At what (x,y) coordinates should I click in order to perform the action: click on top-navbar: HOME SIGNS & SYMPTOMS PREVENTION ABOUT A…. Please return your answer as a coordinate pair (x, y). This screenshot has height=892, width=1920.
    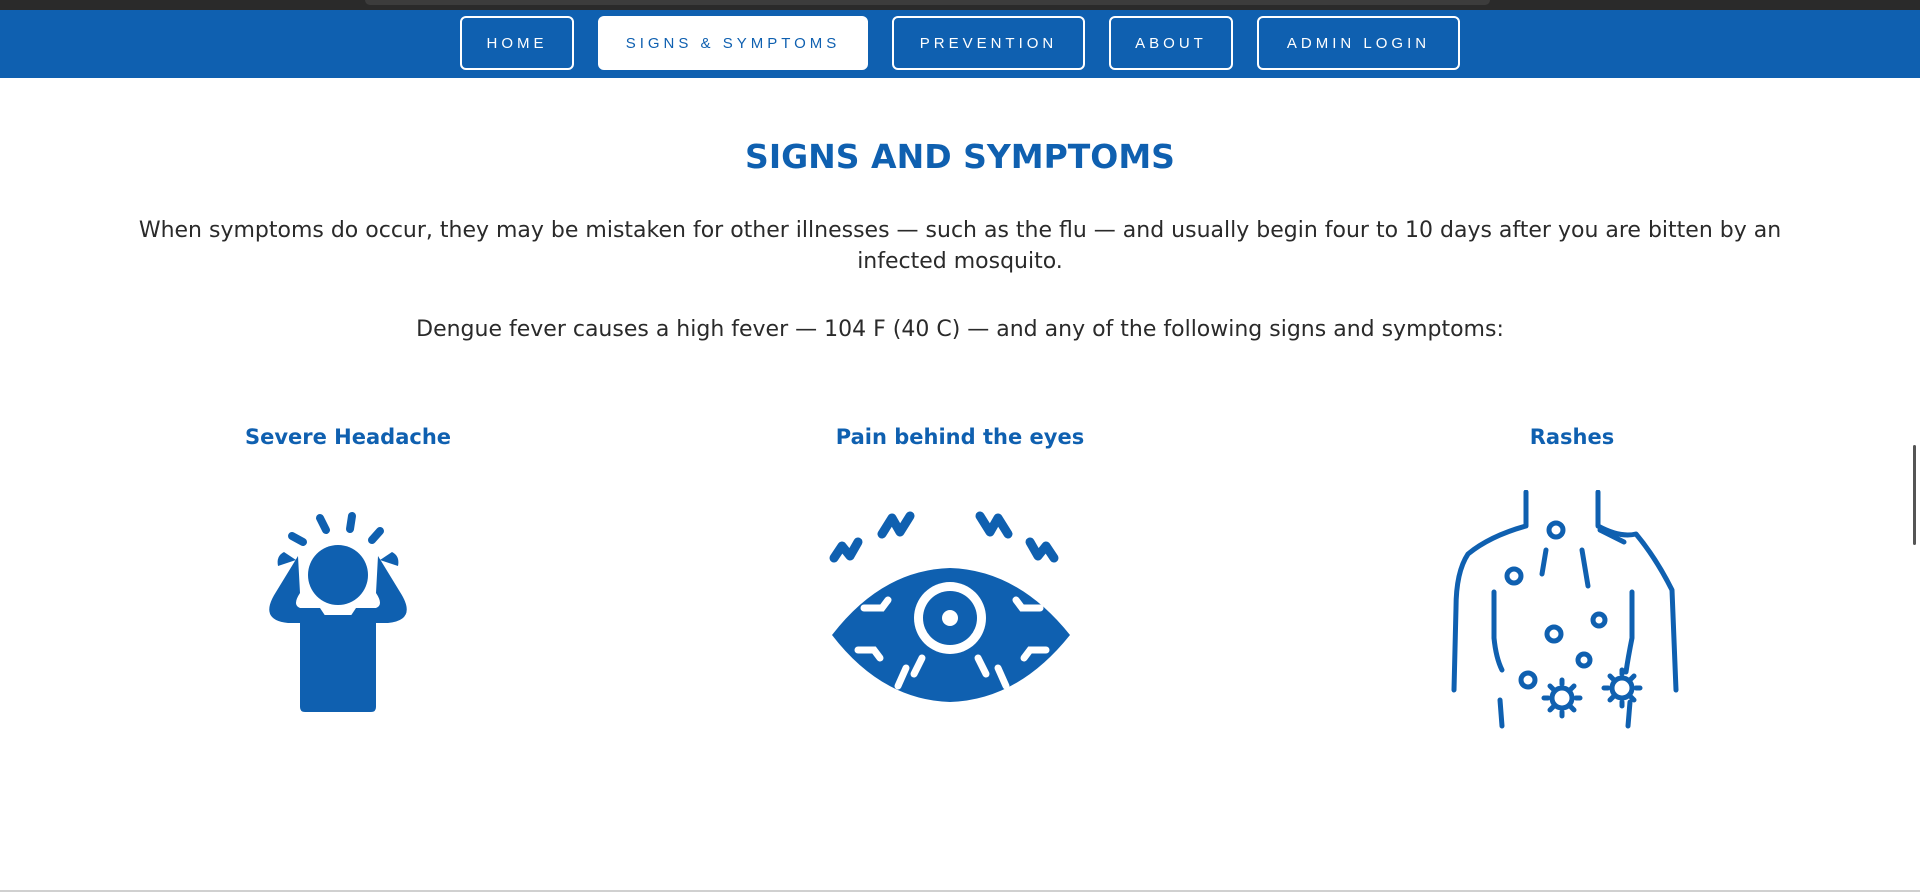
    Looking at the image, I should click on (960, 44).